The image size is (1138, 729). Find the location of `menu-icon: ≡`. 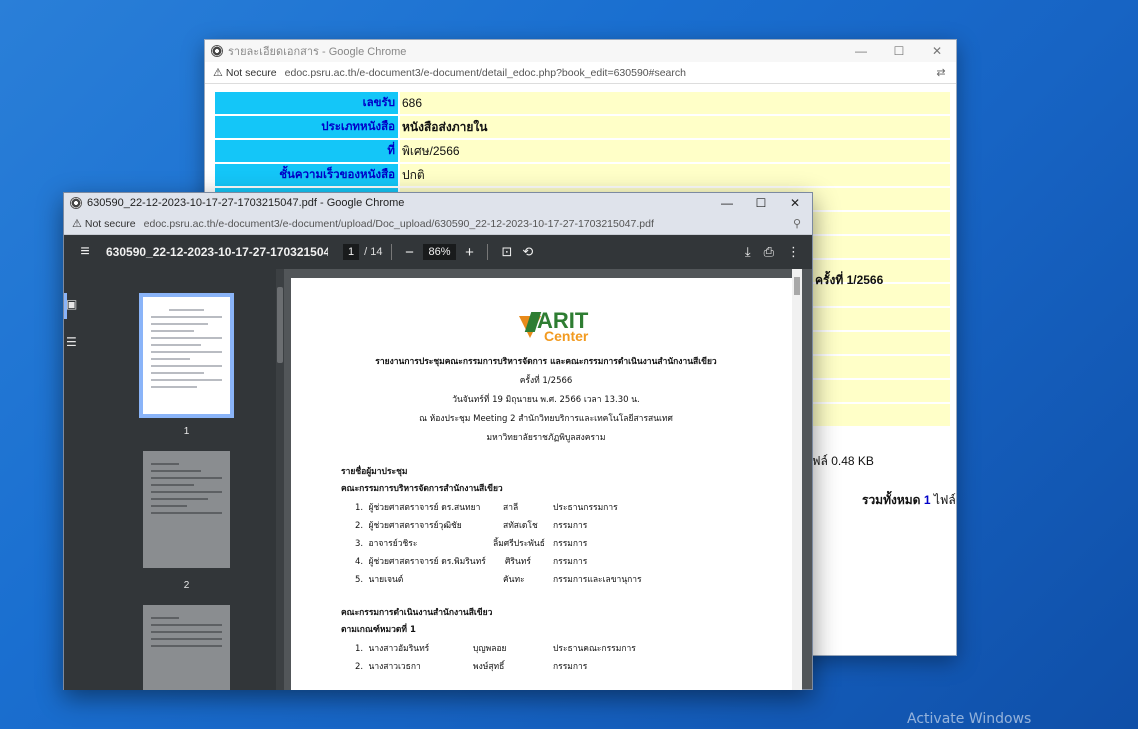

menu-icon: ≡ is located at coordinates (85, 252).